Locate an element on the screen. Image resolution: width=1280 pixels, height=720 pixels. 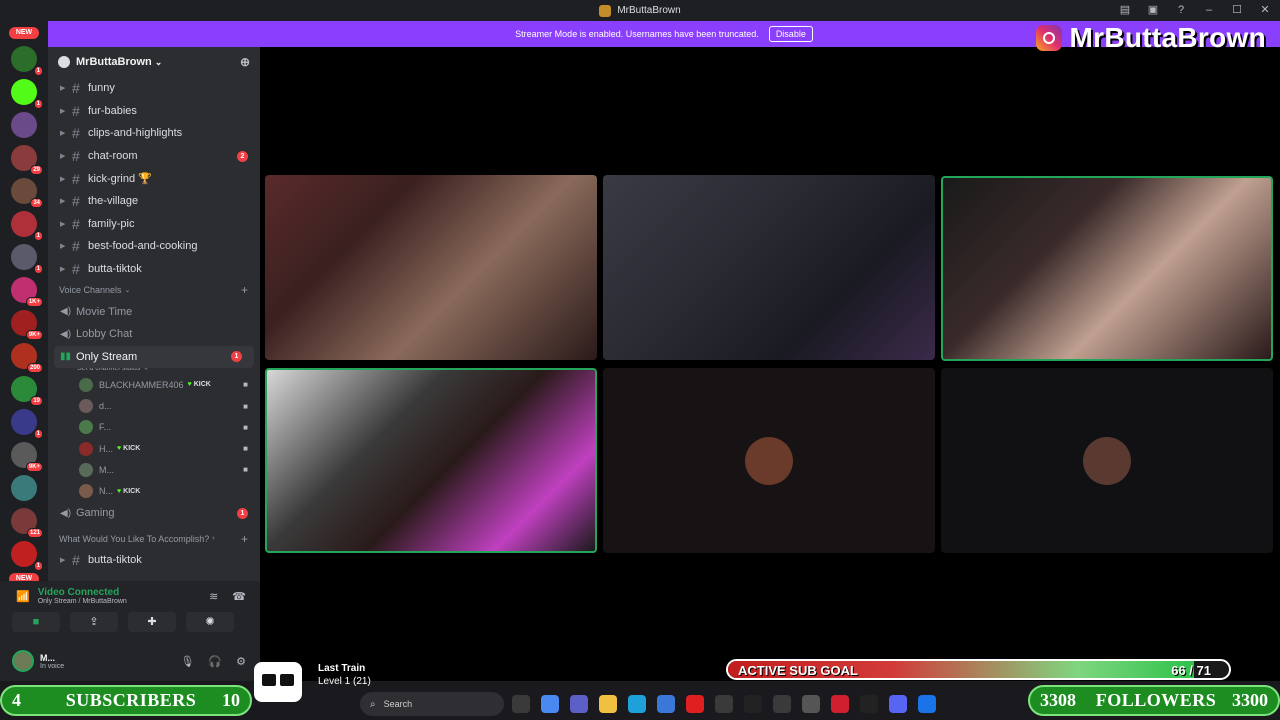
minimize-button: – is located at coordinates (1209, 10).